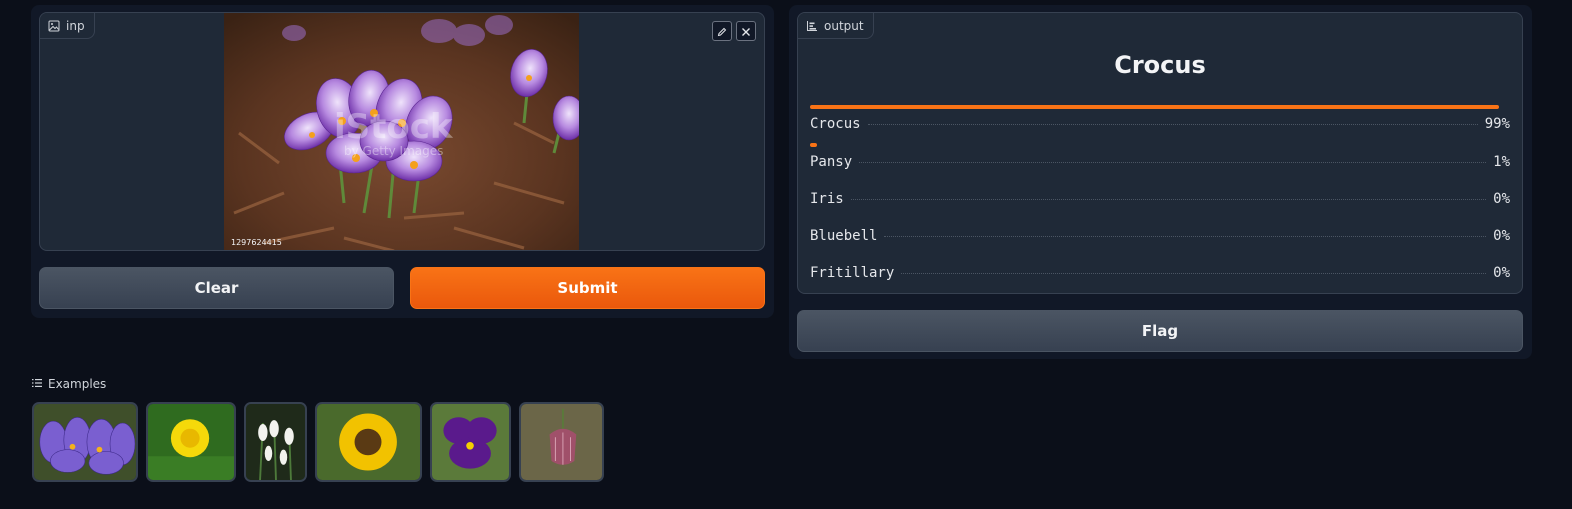  What do you see at coordinates (1501, 162) in the screenshot?
I see `confidence-percent: 1%` at bounding box center [1501, 162].